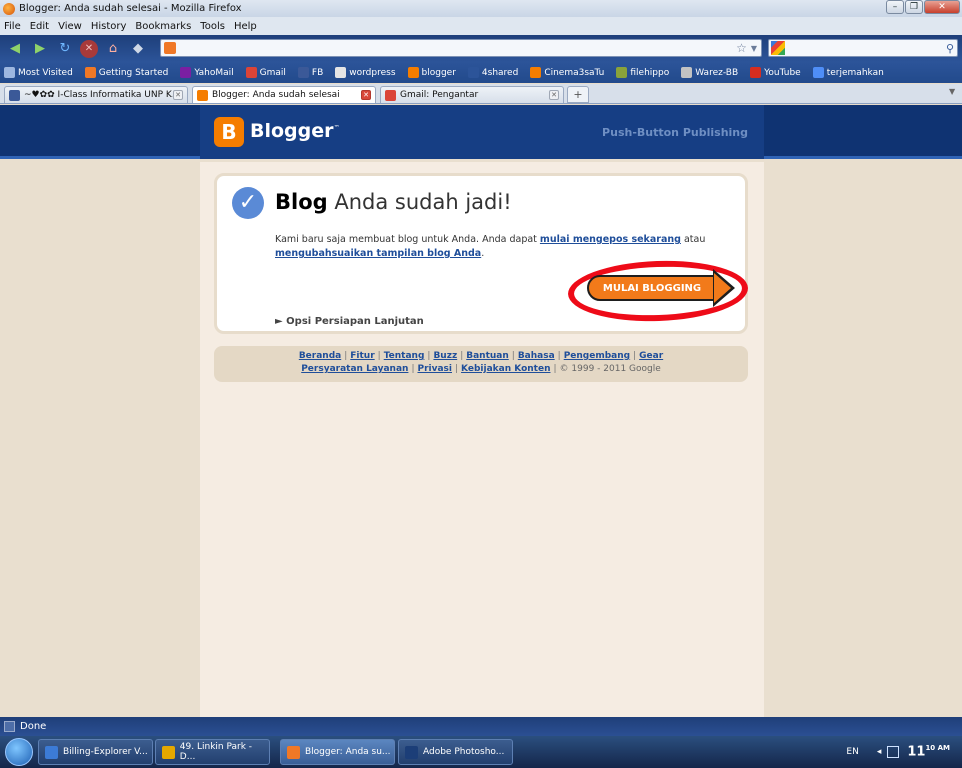 The image size is (962, 768). Describe the element at coordinates (505, 369) in the screenshot. I see `footer-link: Kebijakan Konten` at that location.